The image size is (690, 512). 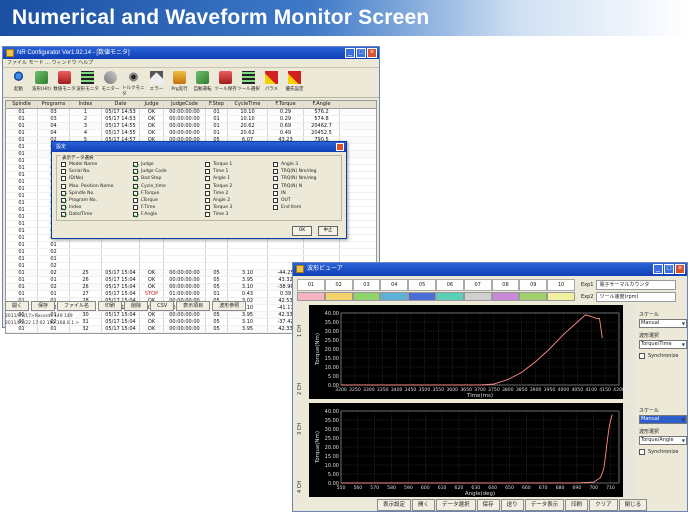 I want to click on minimize-button: _, so click(x=350, y=53).